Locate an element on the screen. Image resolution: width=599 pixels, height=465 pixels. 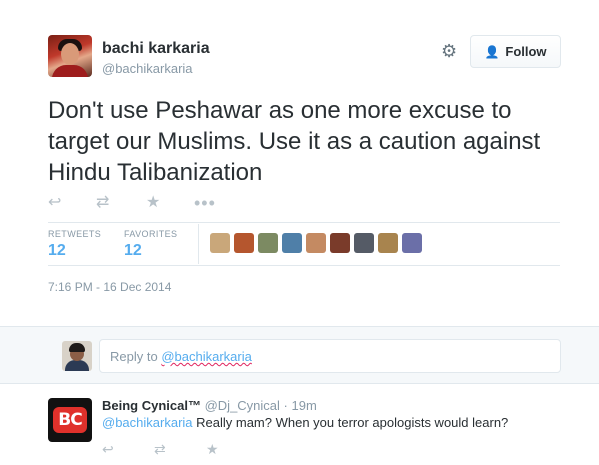
author-username: @bachikarkaria is located at coordinates (147, 68).